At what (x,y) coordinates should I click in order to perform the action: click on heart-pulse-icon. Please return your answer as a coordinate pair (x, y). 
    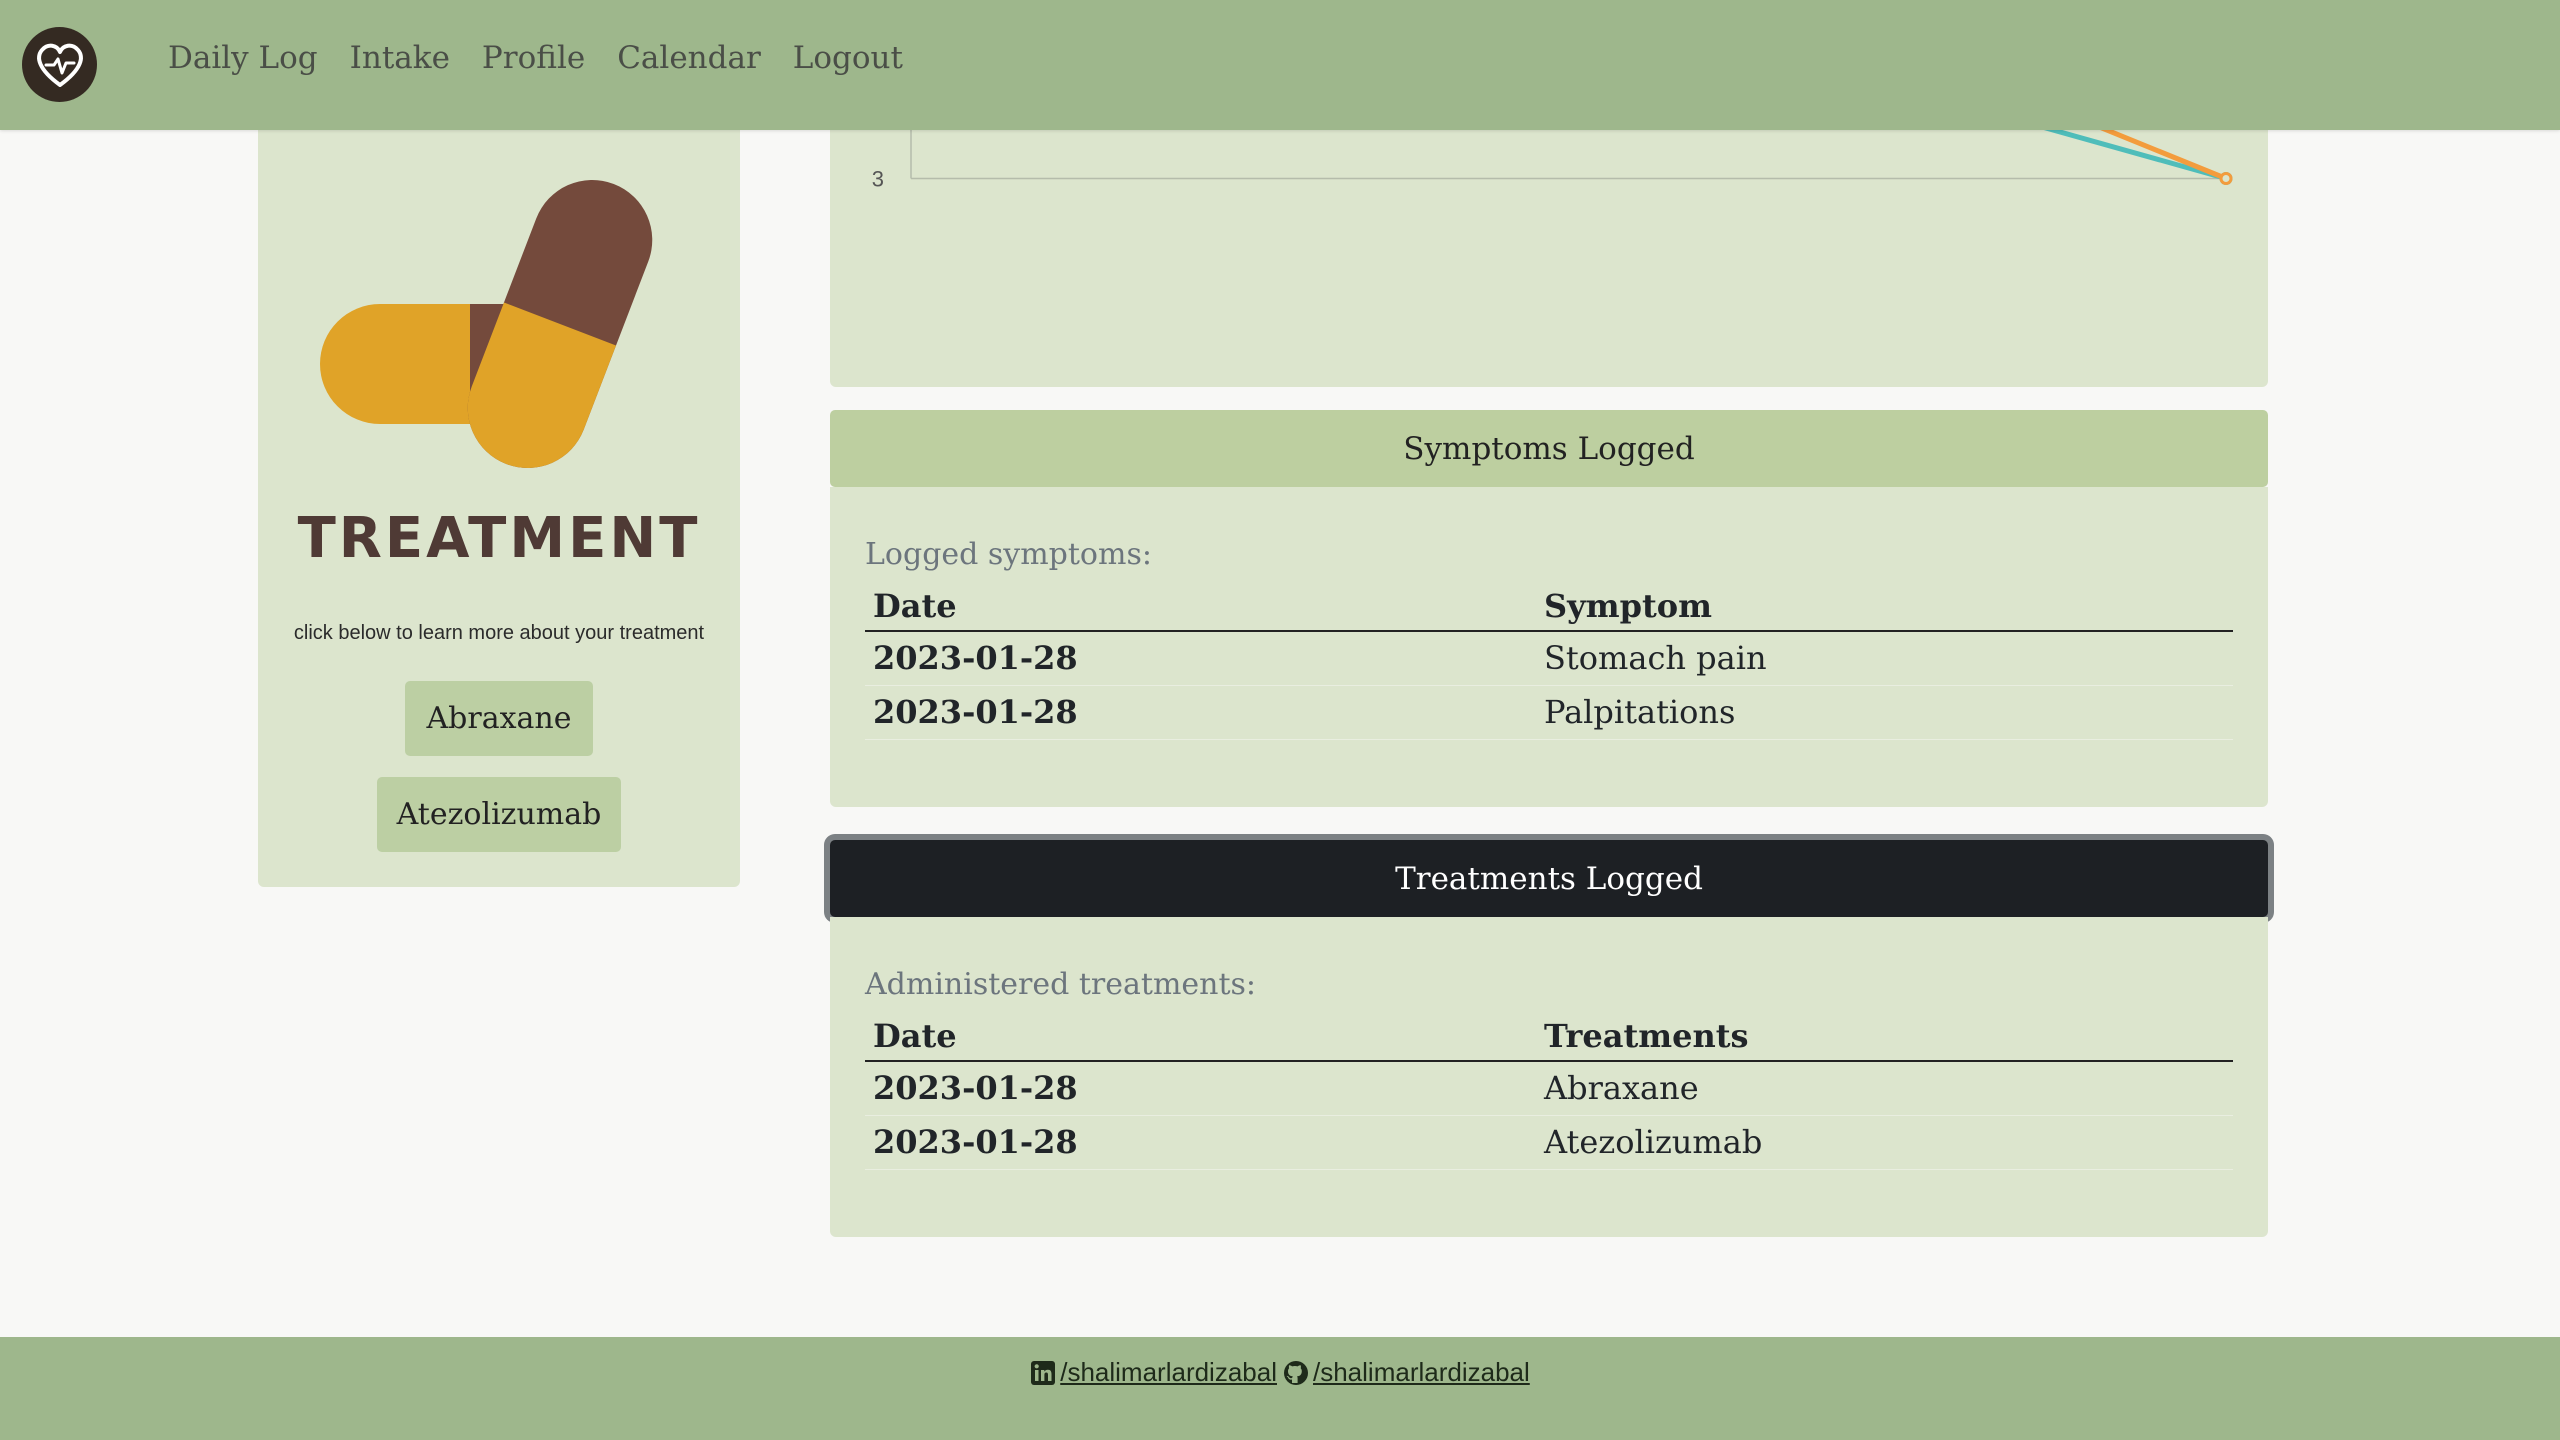
    Looking at the image, I should click on (59, 65).